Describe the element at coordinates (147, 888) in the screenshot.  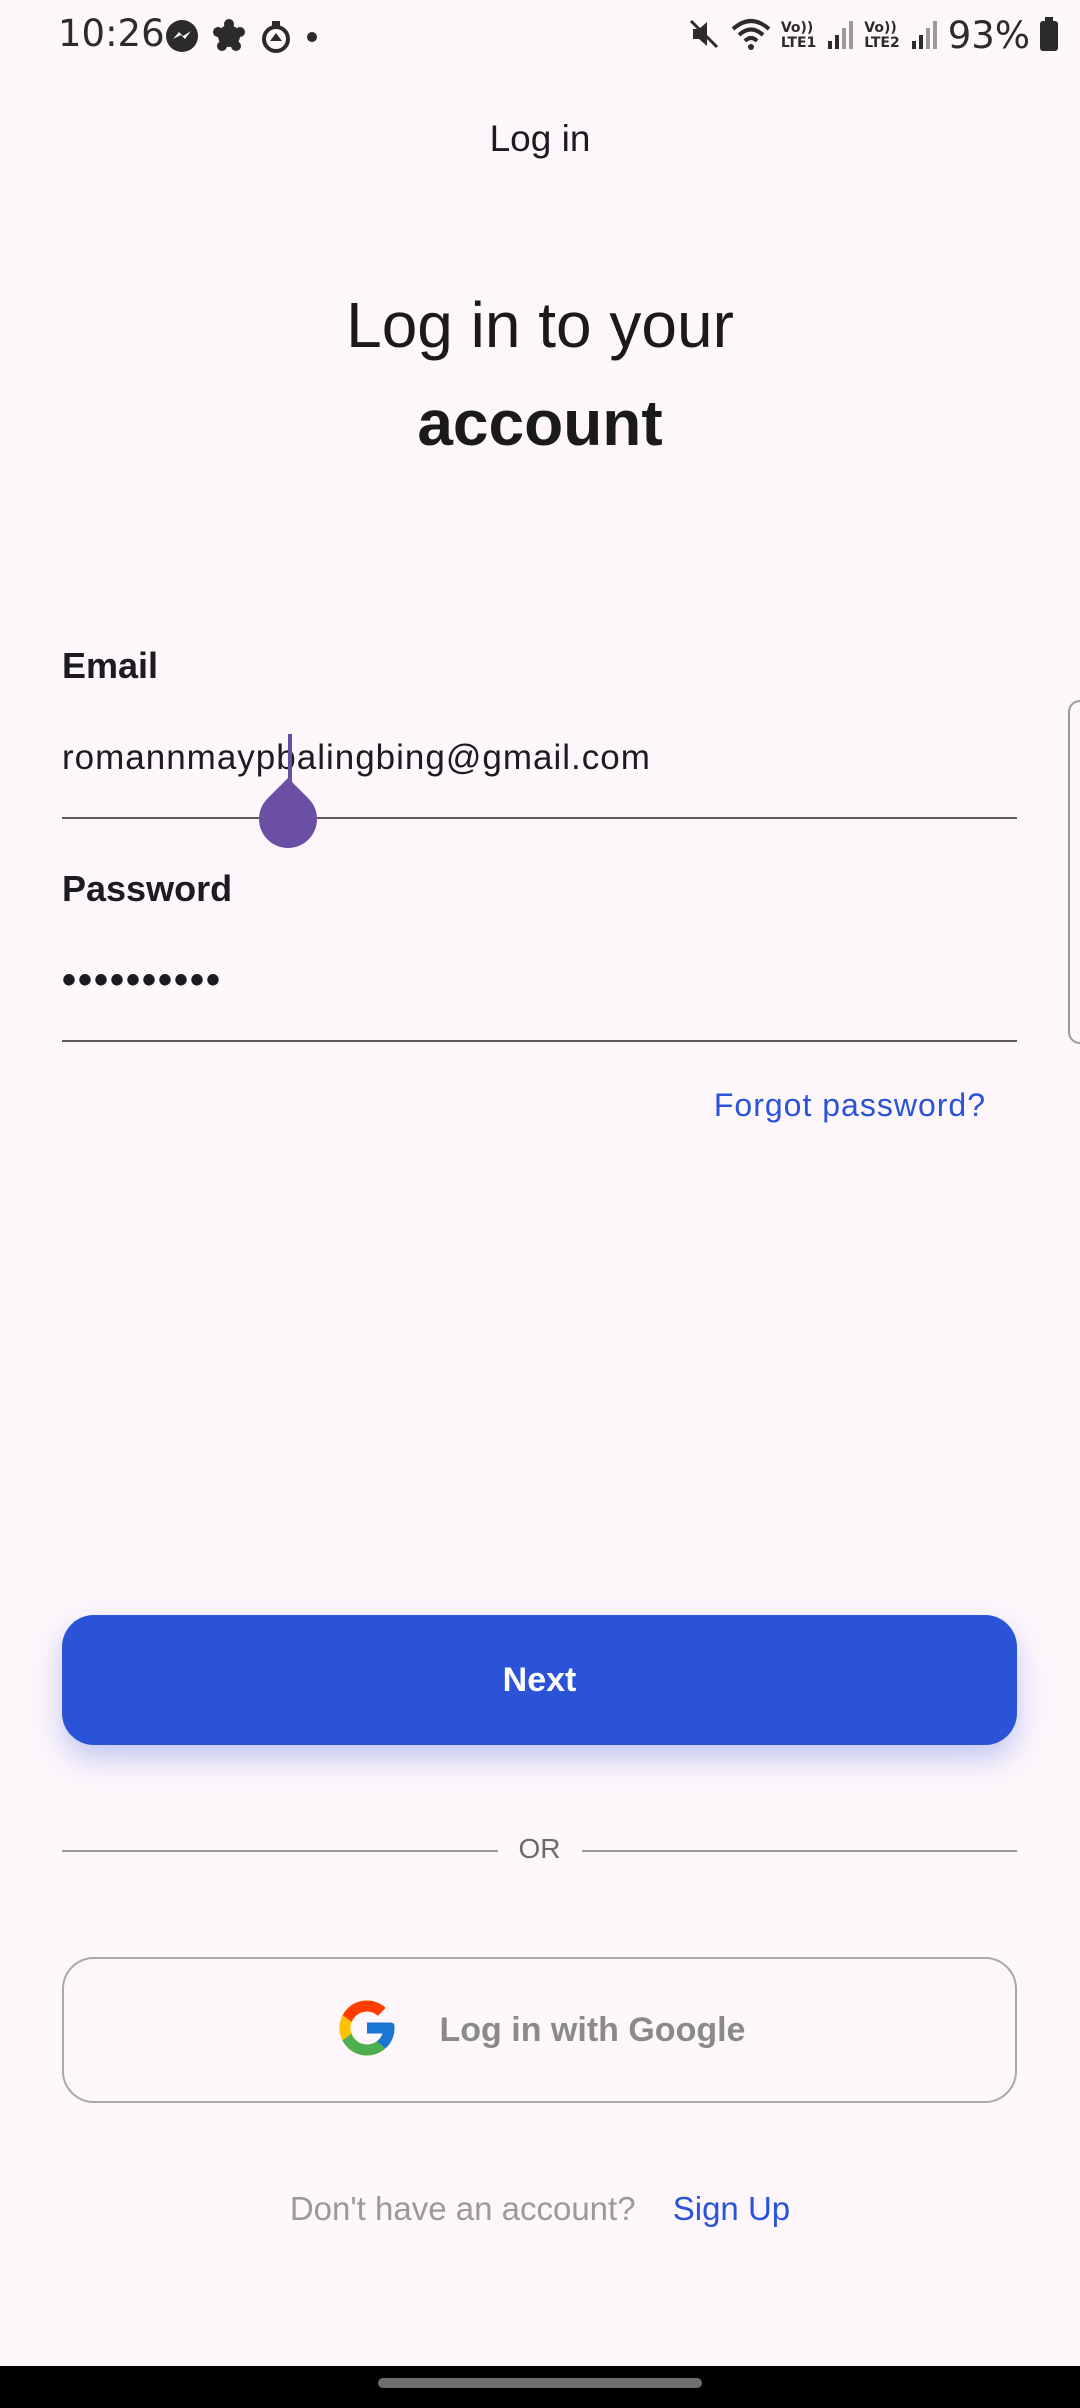
I see `password-label: Password` at that location.